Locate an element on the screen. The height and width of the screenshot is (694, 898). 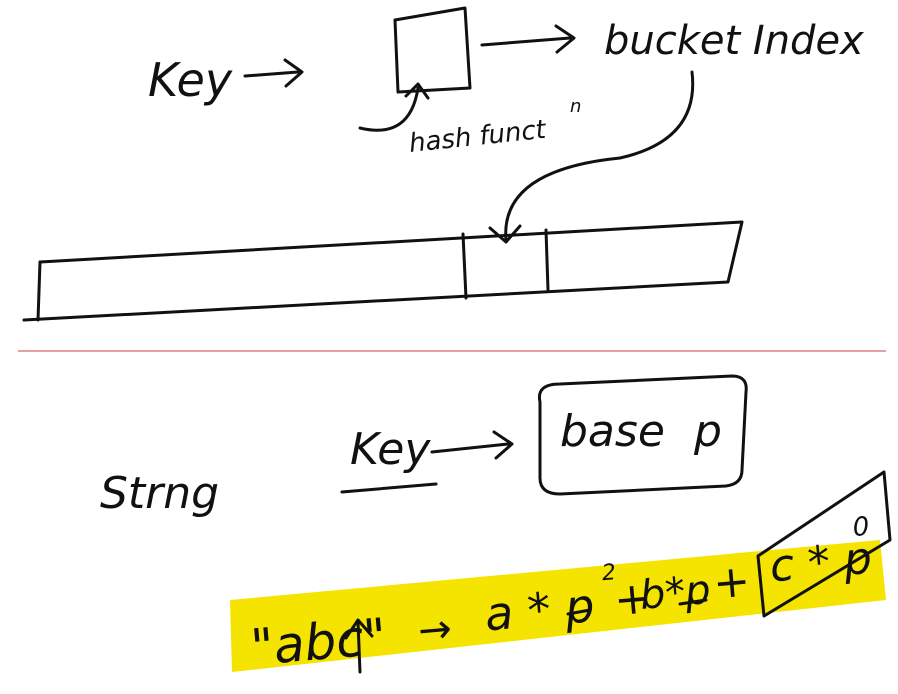
bottom-key-label: Key is located at coordinates (390, 449).